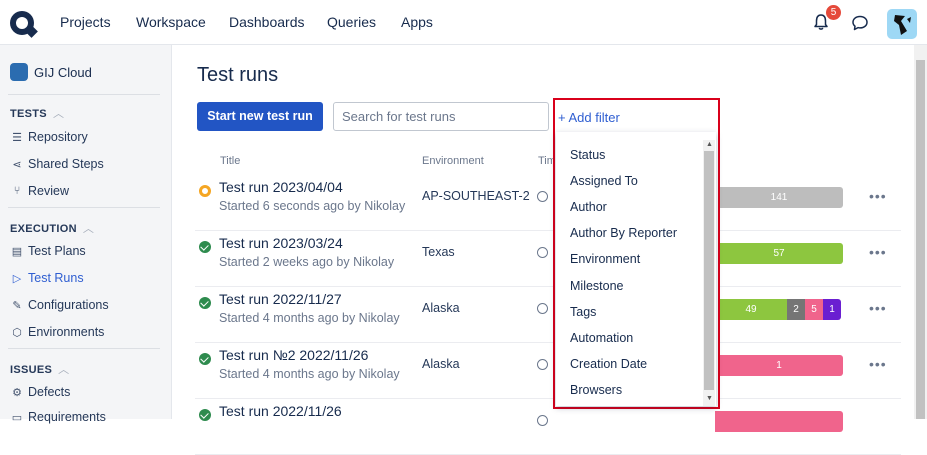 This screenshot has width=927, height=455. Describe the element at coordinates (548, 427) in the screenshot. I see `table-row: Test run 2022/11/26` at that location.